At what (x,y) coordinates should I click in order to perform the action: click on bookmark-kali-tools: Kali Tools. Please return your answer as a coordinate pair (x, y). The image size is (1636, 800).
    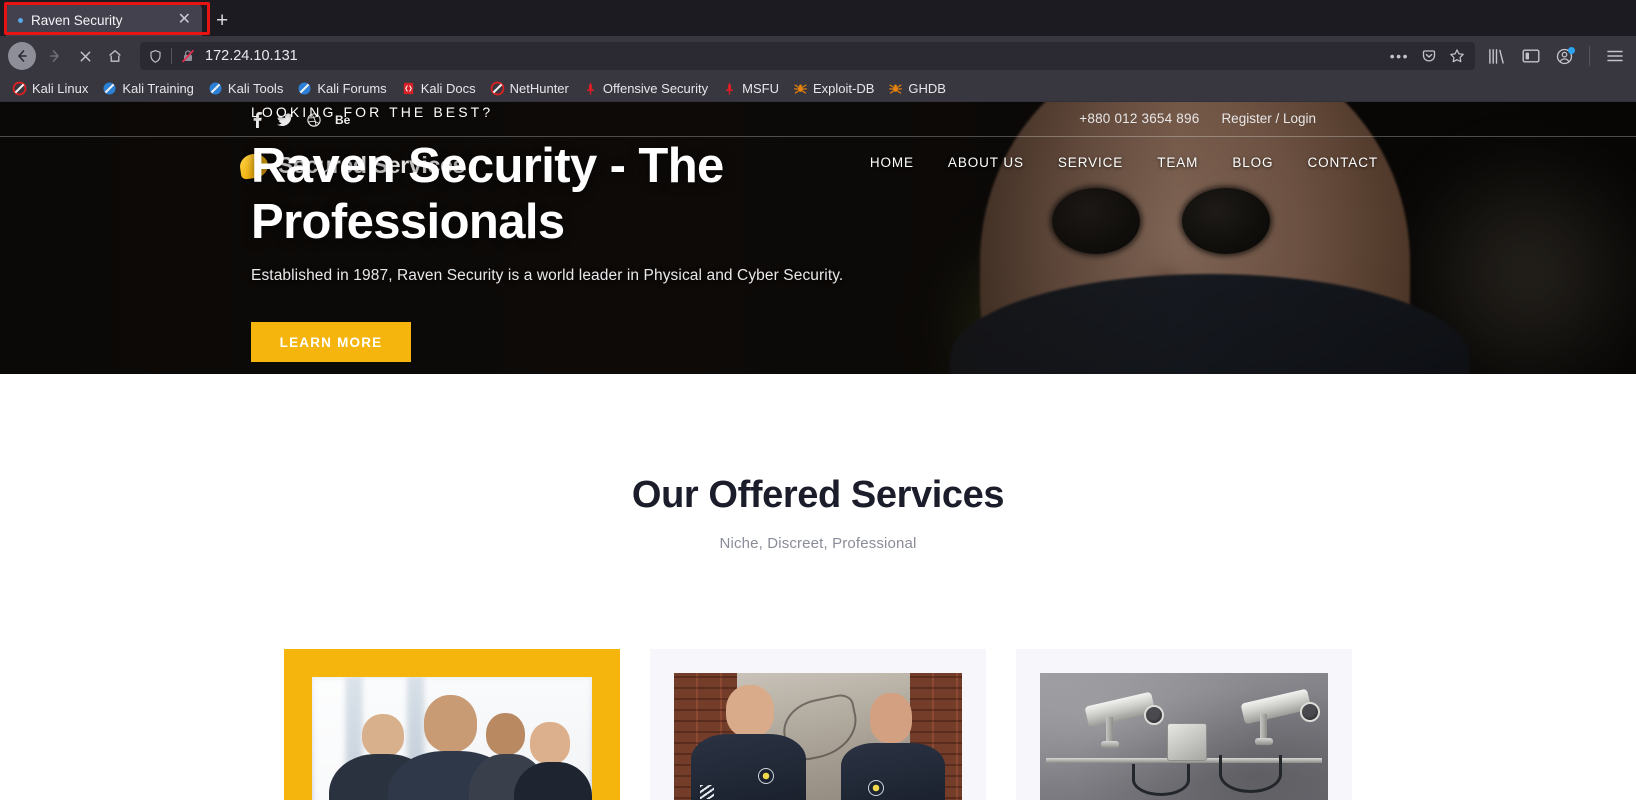
    Looking at the image, I should click on (245, 88).